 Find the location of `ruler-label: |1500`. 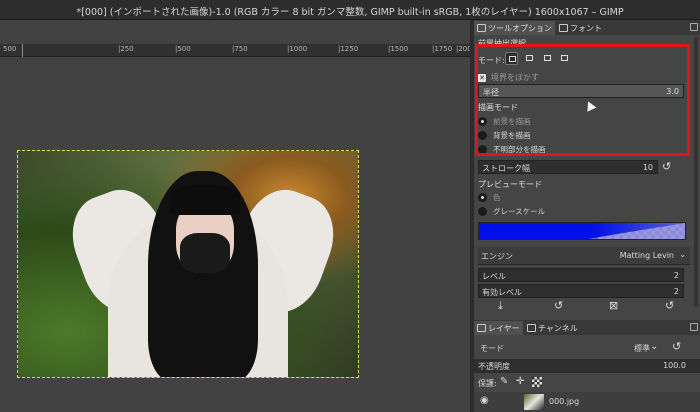

ruler-label: |1500 is located at coordinates (398, 49).